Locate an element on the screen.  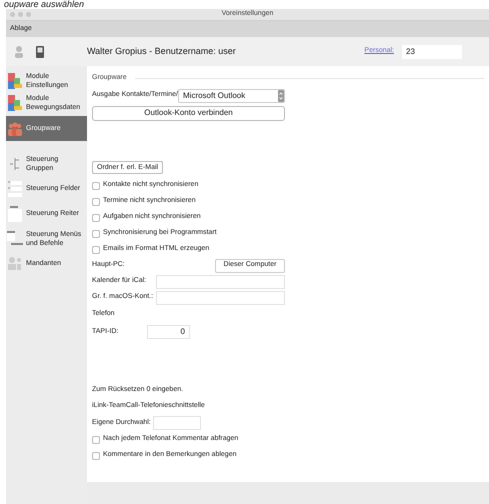
stepper-icon is located at coordinates (281, 96).